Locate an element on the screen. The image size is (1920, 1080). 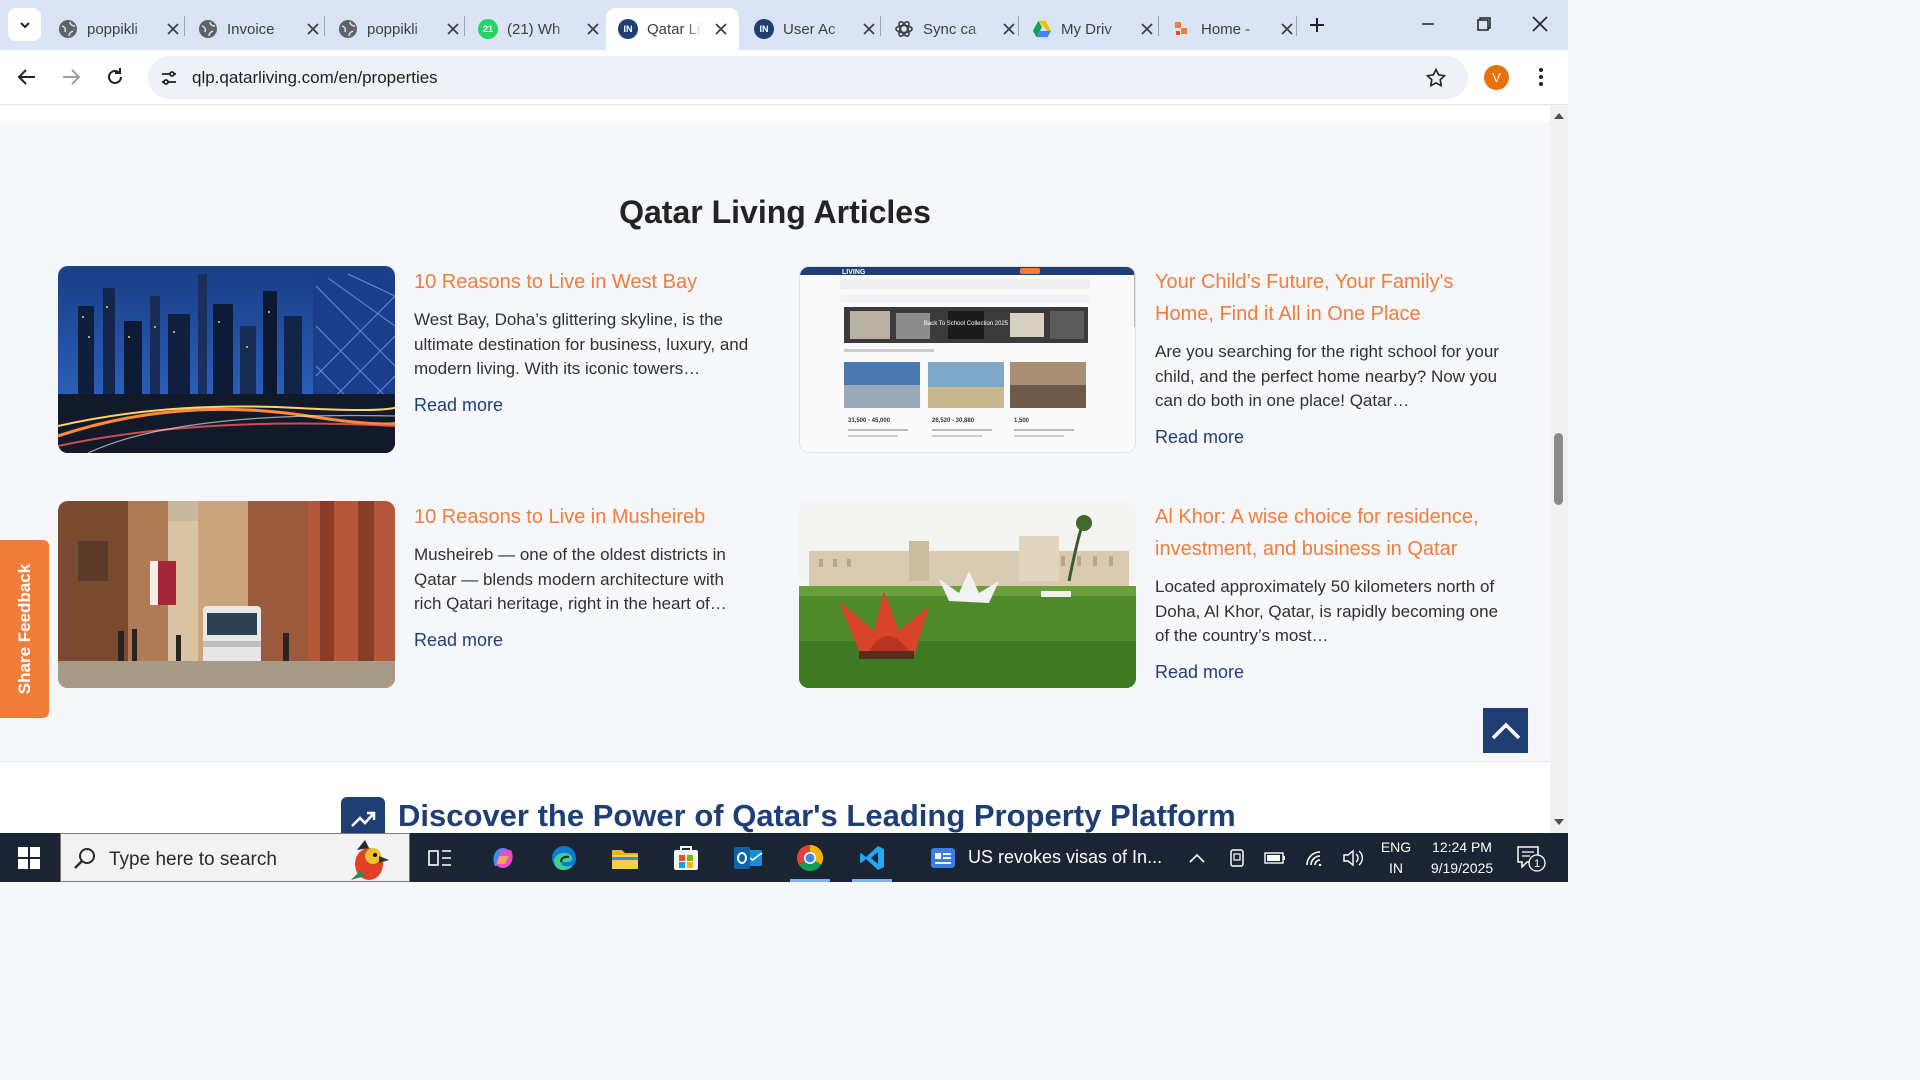
article-image-al-khor is located at coordinates (967, 594).